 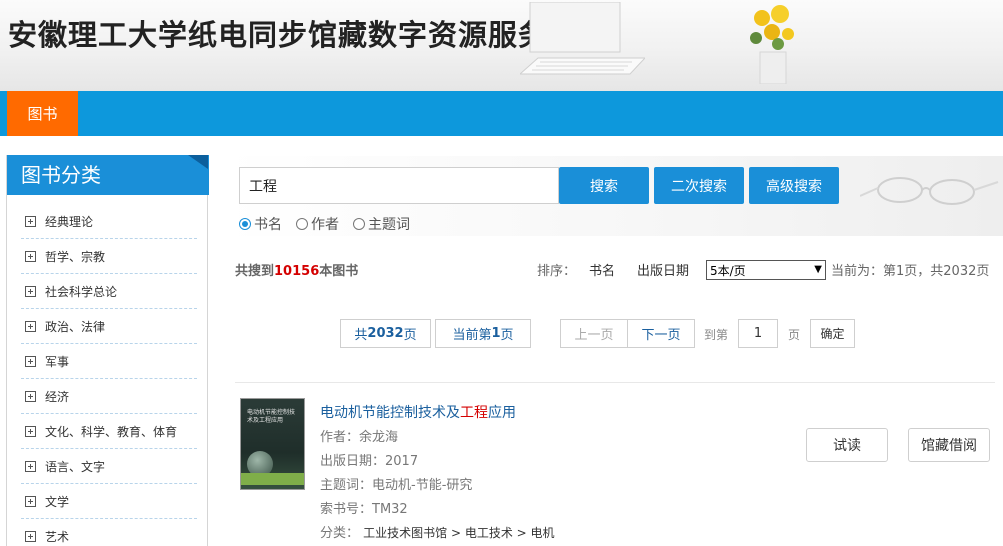 What do you see at coordinates (832, 333) in the screenshot?
I see `confirm-goto-button: 确定` at bounding box center [832, 333].